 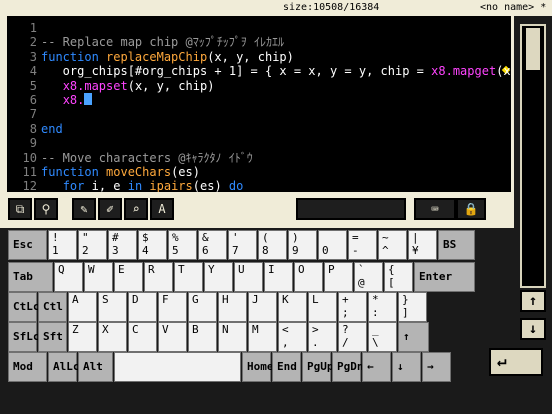 What do you see at coordinates (64, 367) in the screenshot?
I see `key-allc: AlLc` at bounding box center [64, 367].